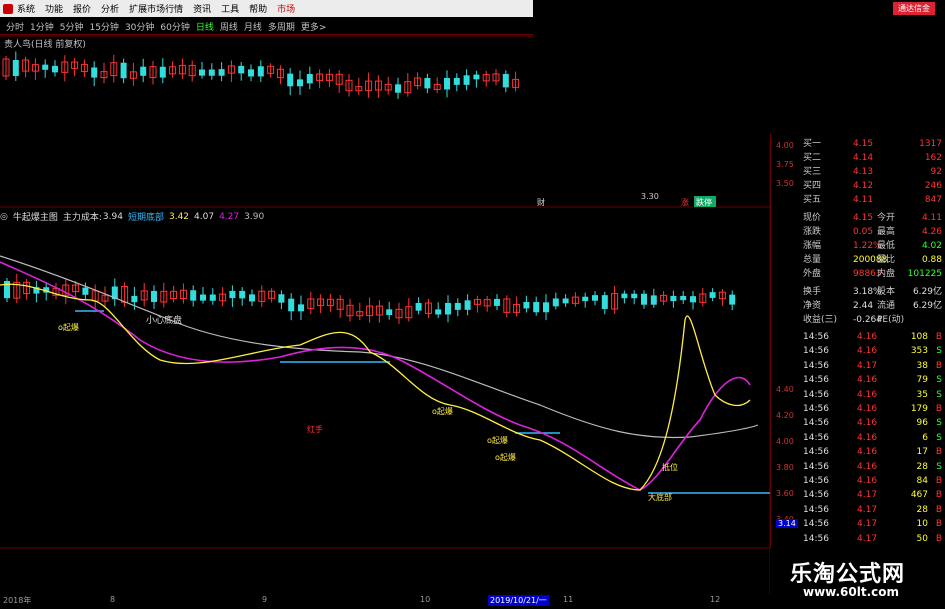  What do you see at coordinates (872, 409) in the screenshot?
I see `tick-row: 14:56 4.16 179 B` at bounding box center [872, 409].